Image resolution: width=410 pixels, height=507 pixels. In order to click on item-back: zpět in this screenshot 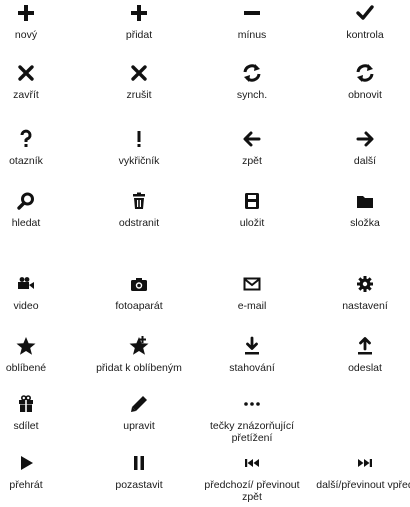, I will do `click(252, 147)`.